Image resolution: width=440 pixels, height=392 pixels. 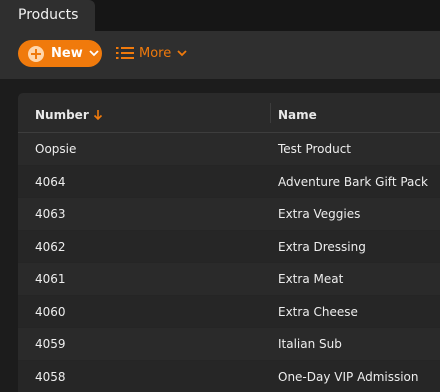 I want to click on cell-name: Test Product, so click(x=315, y=149).